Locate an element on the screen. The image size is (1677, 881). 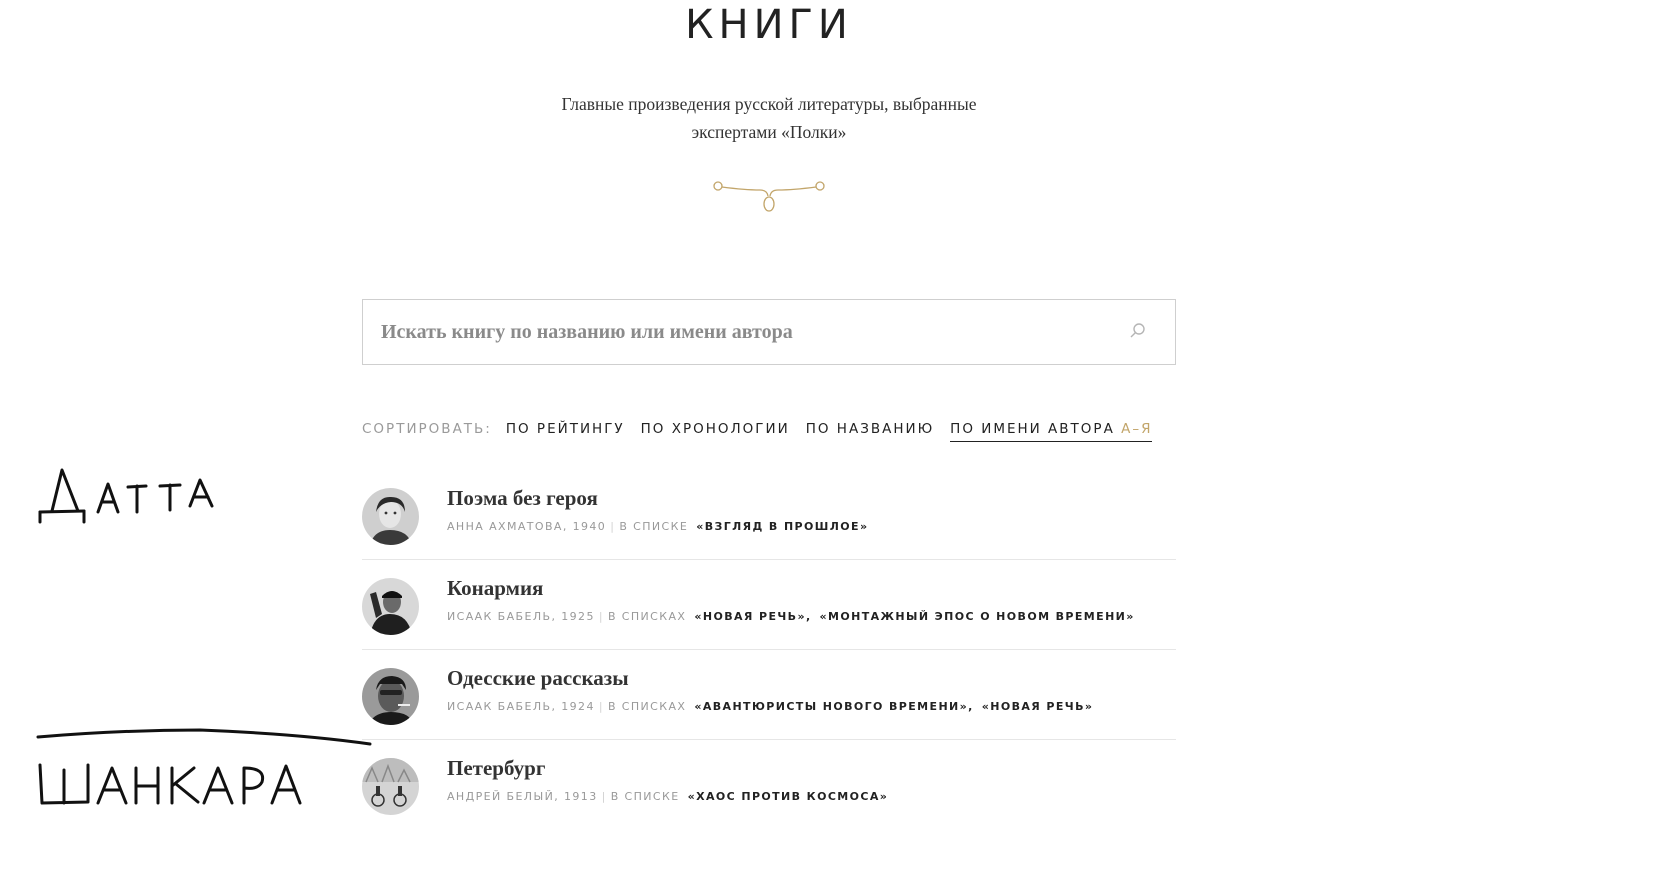
sort-by-author: ПО ИМЕНИ АВТОРА А–Я is located at coordinates (1051, 431).